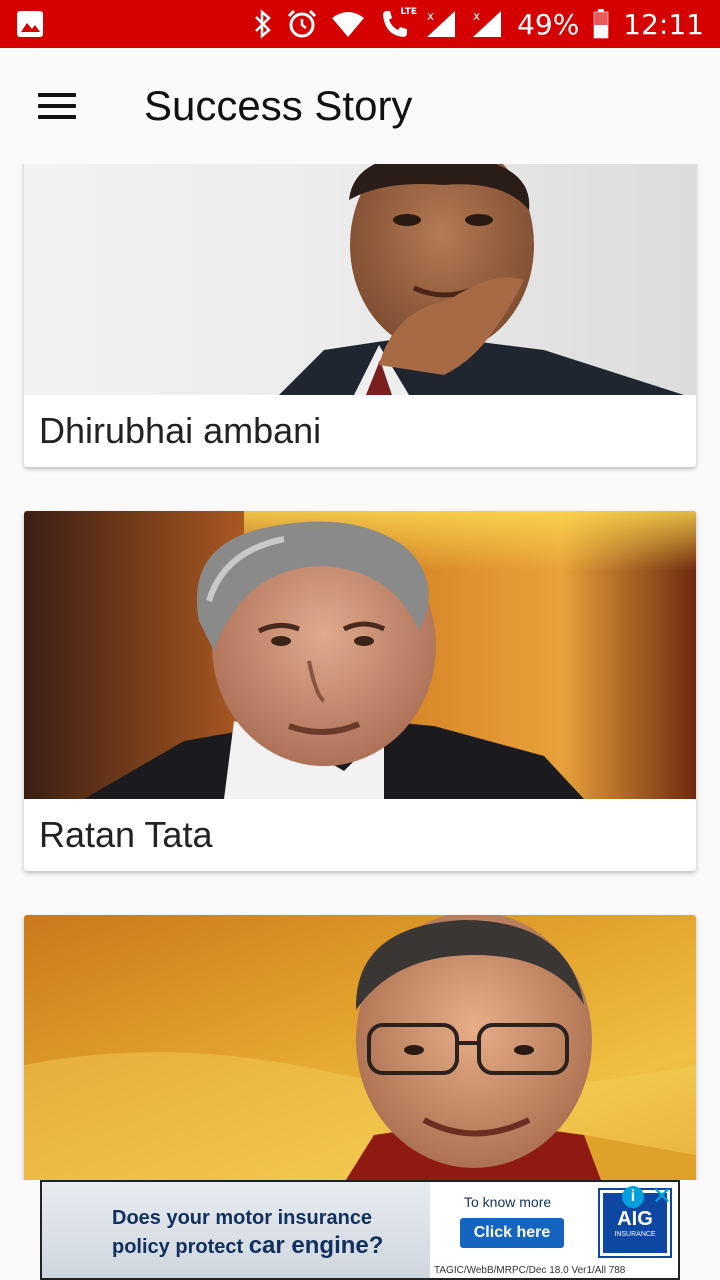  What do you see at coordinates (126, 834) in the screenshot?
I see `story-name: Ratan Tata` at bounding box center [126, 834].